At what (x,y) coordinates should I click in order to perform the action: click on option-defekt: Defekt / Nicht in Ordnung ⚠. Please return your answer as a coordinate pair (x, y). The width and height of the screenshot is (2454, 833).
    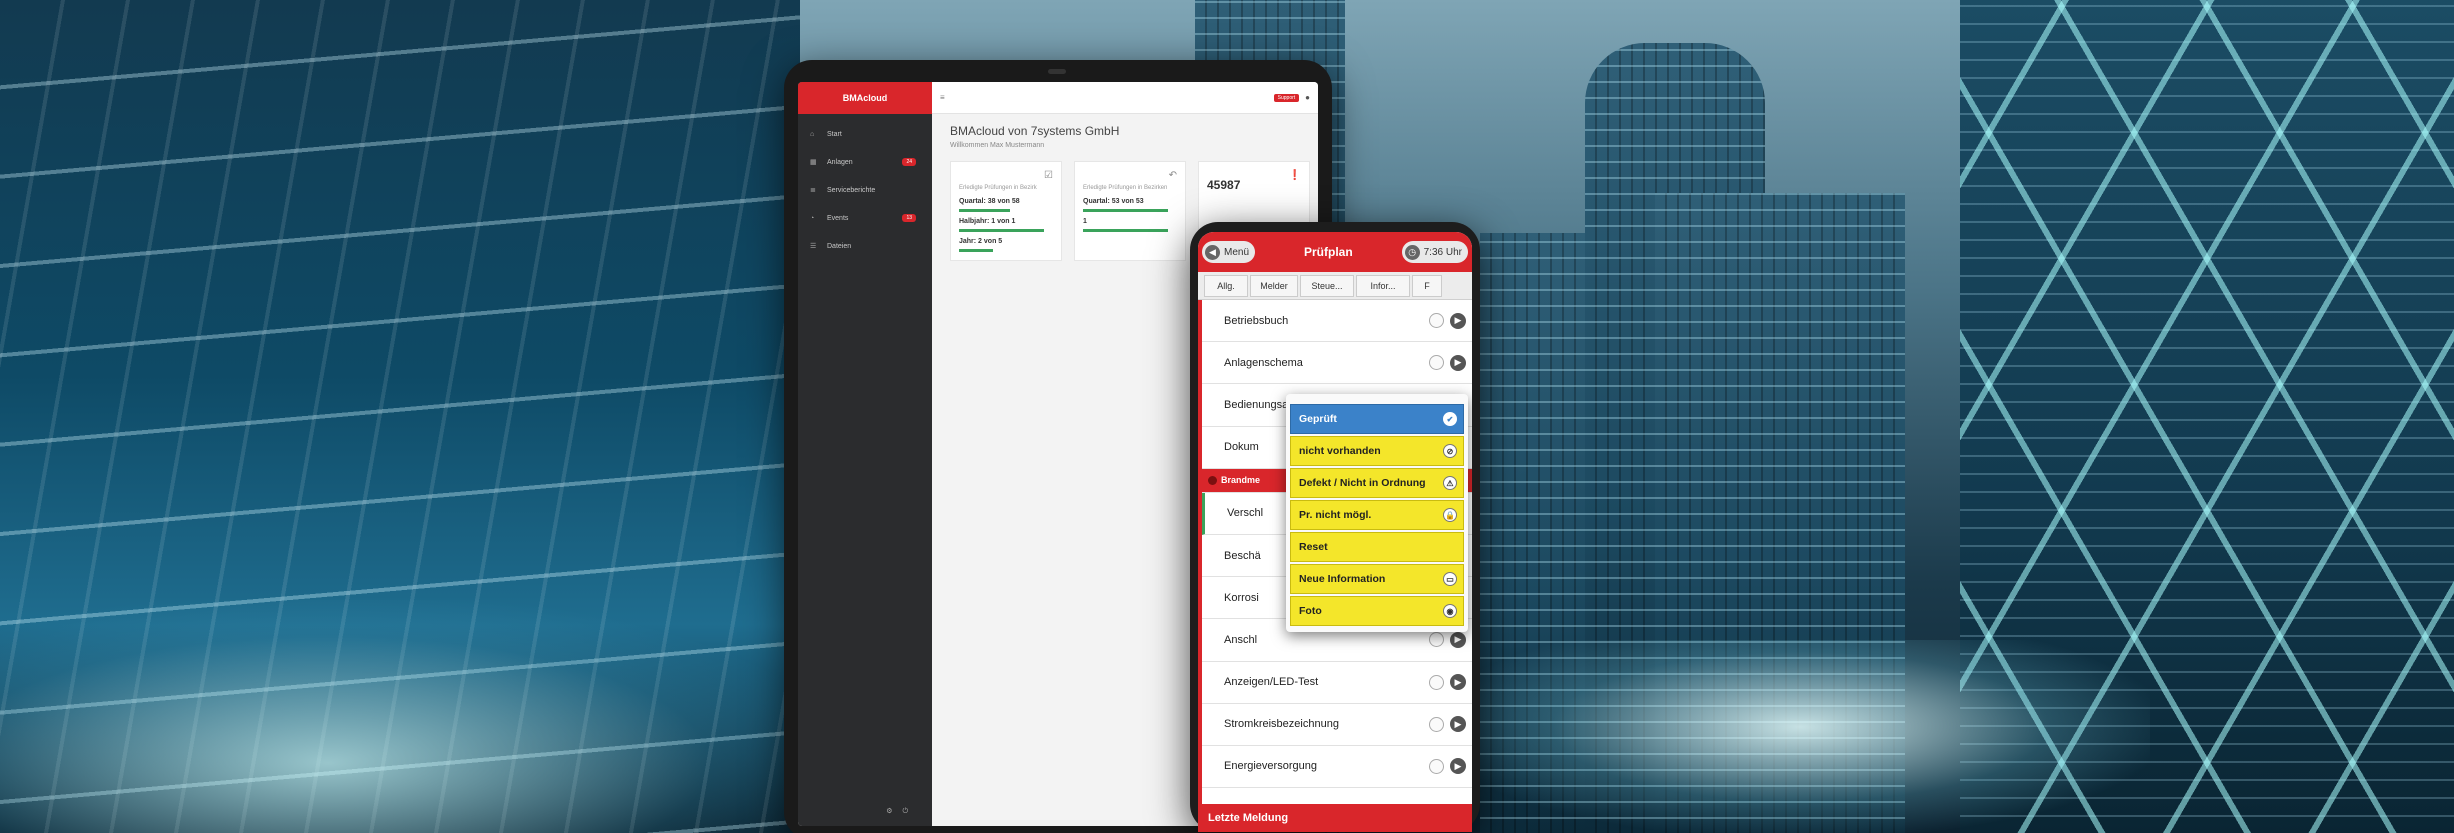
    Looking at the image, I should click on (1377, 483).